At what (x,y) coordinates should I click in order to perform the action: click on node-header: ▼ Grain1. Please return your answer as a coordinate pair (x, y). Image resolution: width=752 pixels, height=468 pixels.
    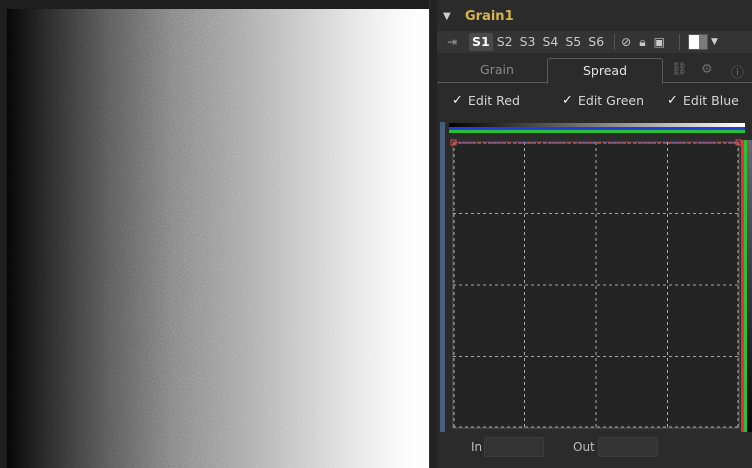
    Looking at the image, I should click on (594, 16).